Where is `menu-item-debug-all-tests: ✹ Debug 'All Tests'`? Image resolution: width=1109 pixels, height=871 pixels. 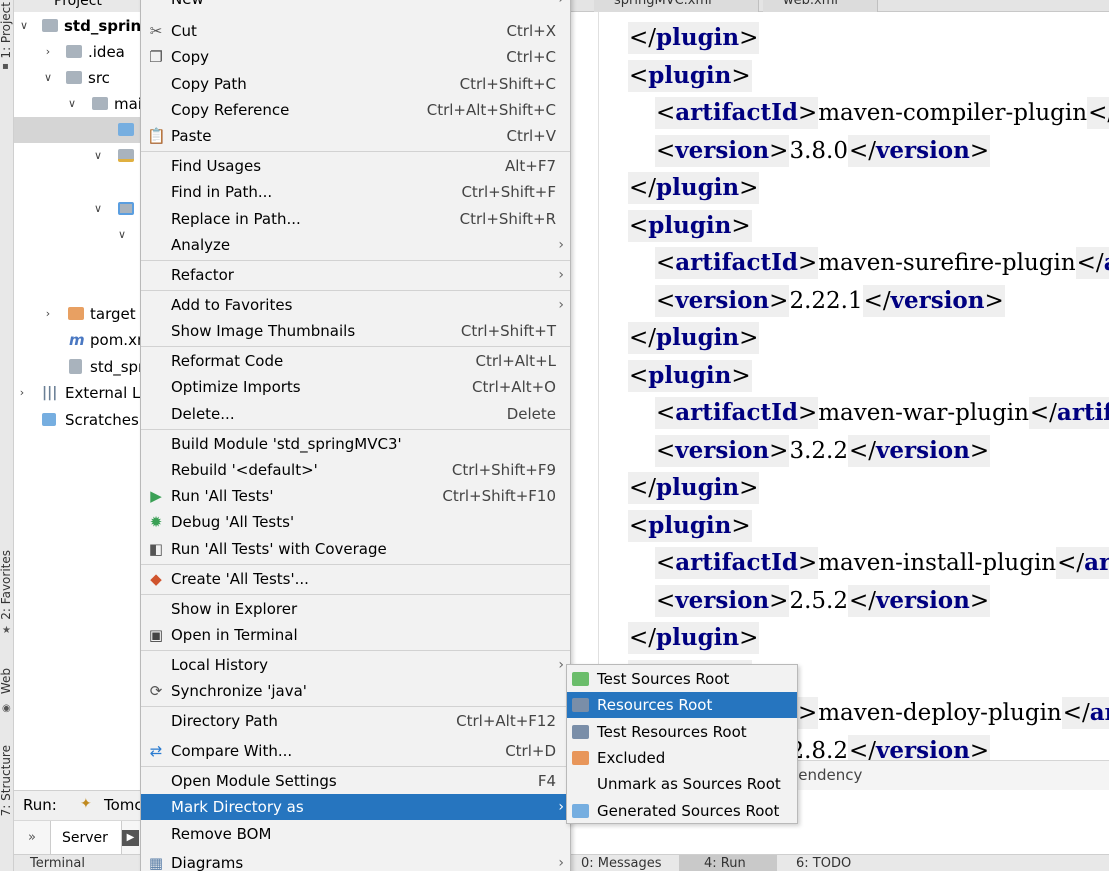
menu-item-debug-all-tests: ✹ Debug 'All Tests' is located at coordinates (355, 522).